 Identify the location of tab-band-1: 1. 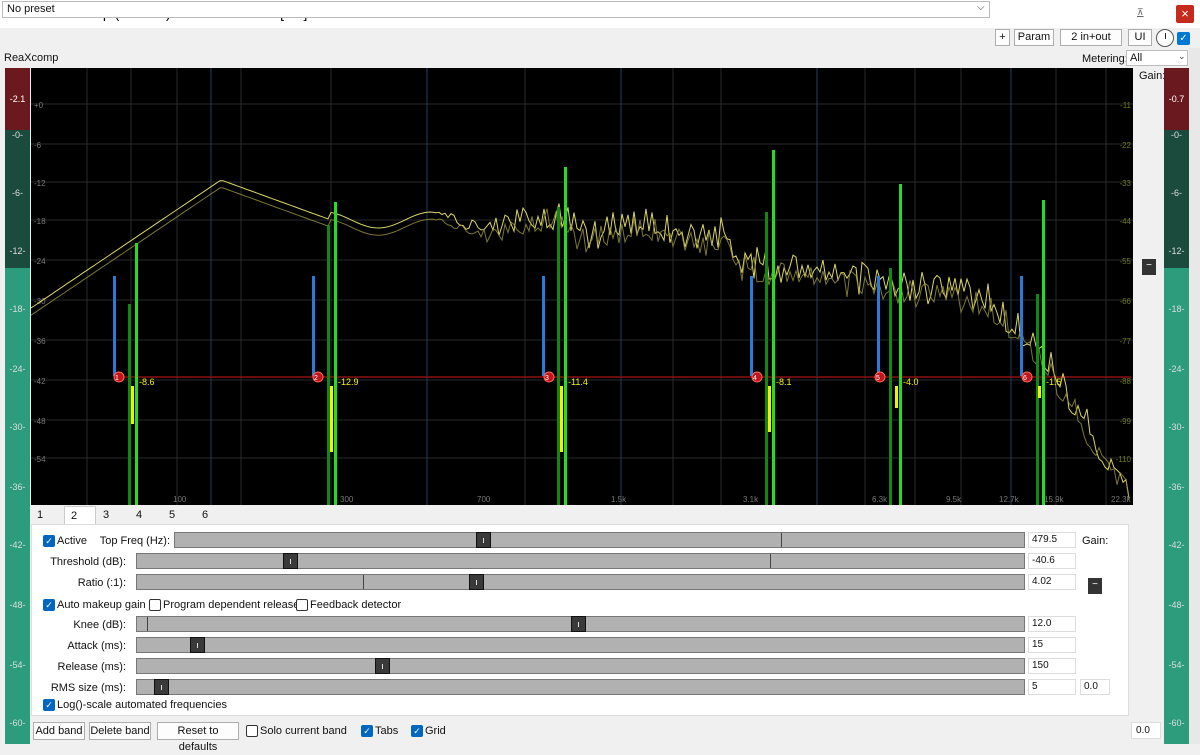
(47, 515).